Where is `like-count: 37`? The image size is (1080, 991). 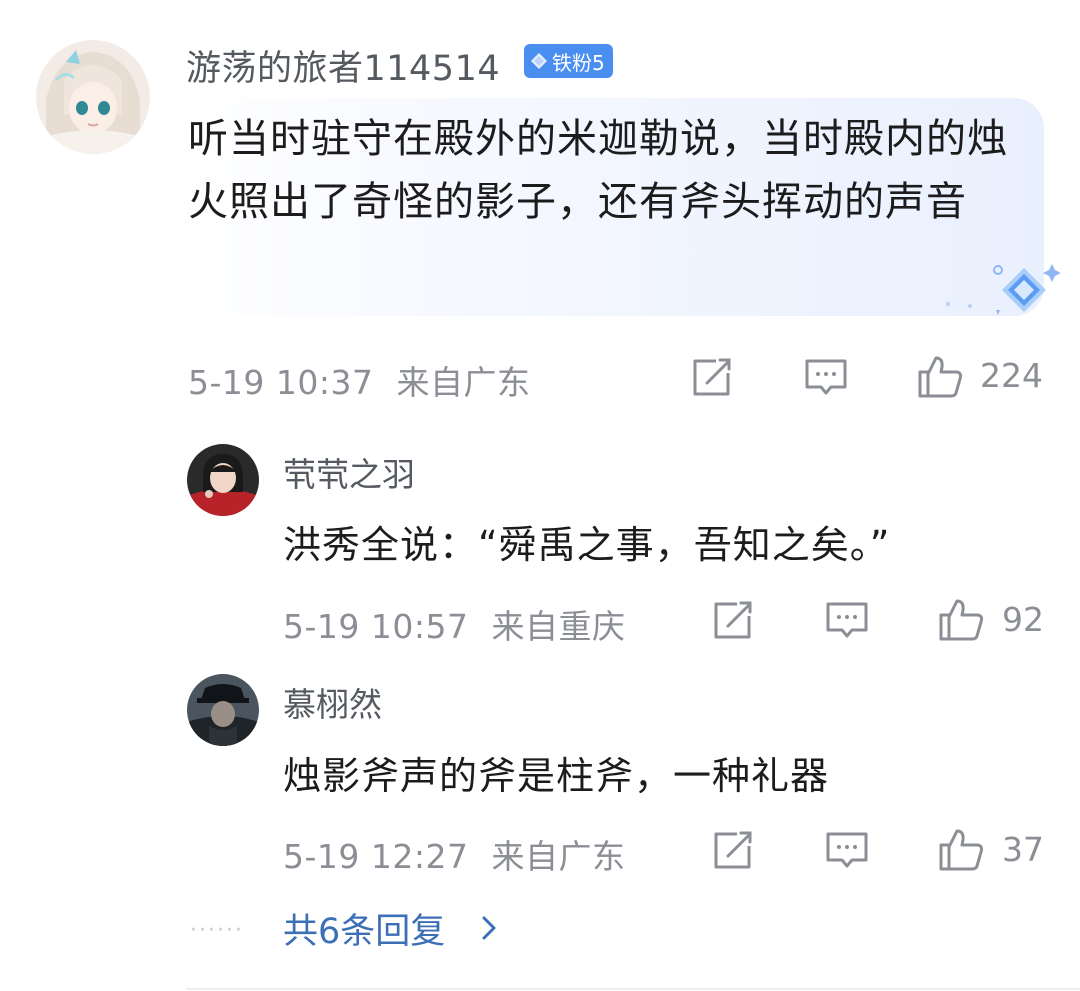 like-count: 37 is located at coordinates (1023, 849).